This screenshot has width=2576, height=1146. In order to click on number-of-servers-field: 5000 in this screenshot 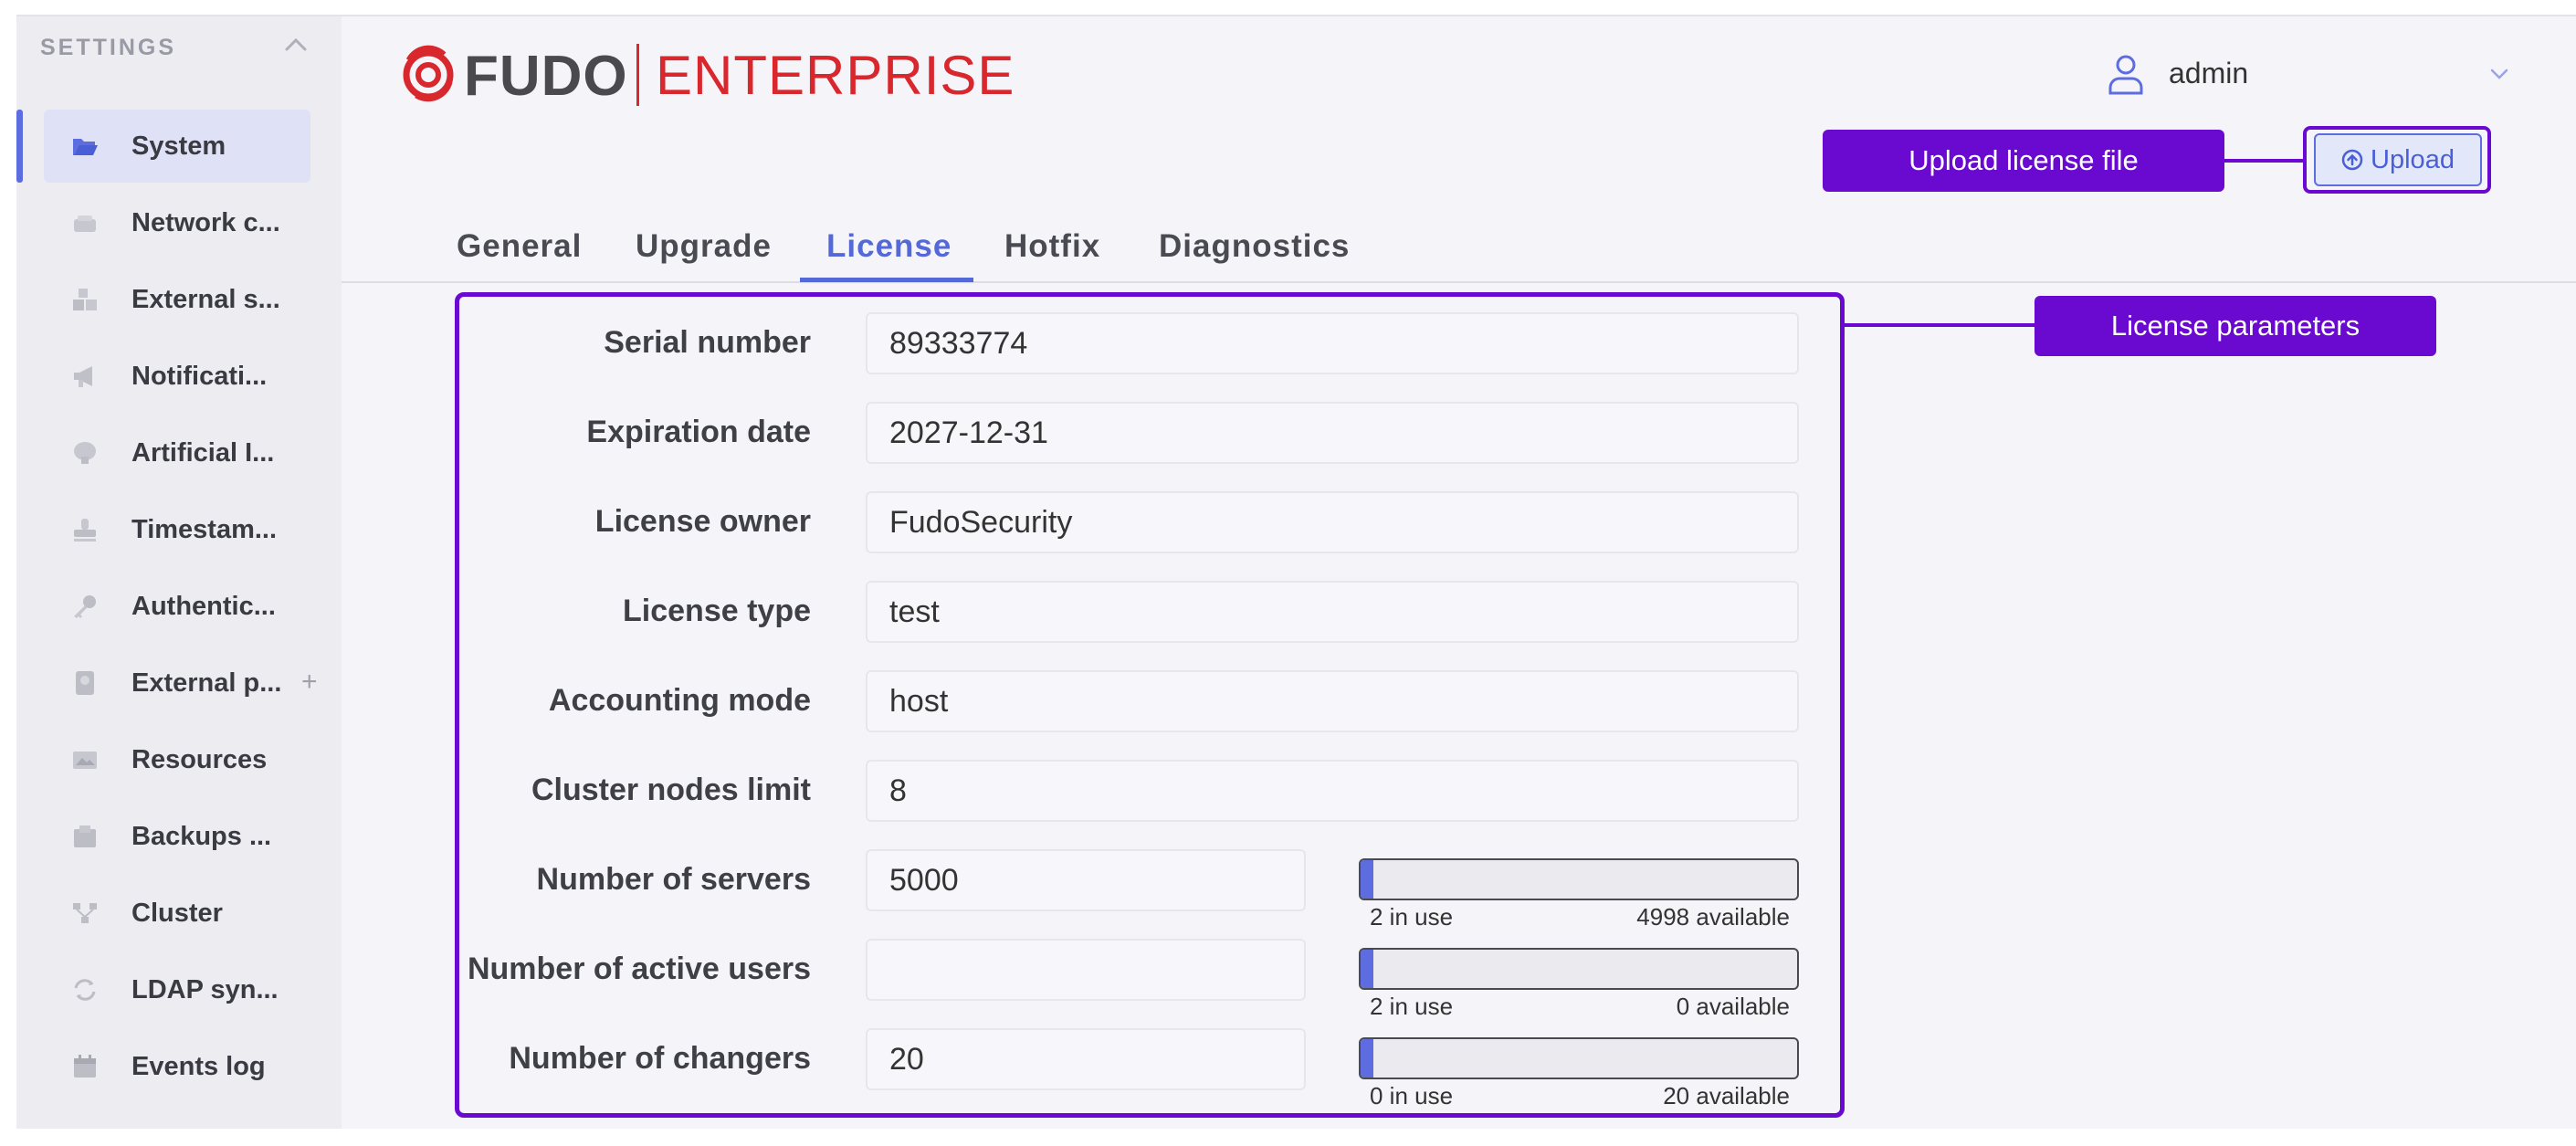, I will do `click(1086, 880)`.